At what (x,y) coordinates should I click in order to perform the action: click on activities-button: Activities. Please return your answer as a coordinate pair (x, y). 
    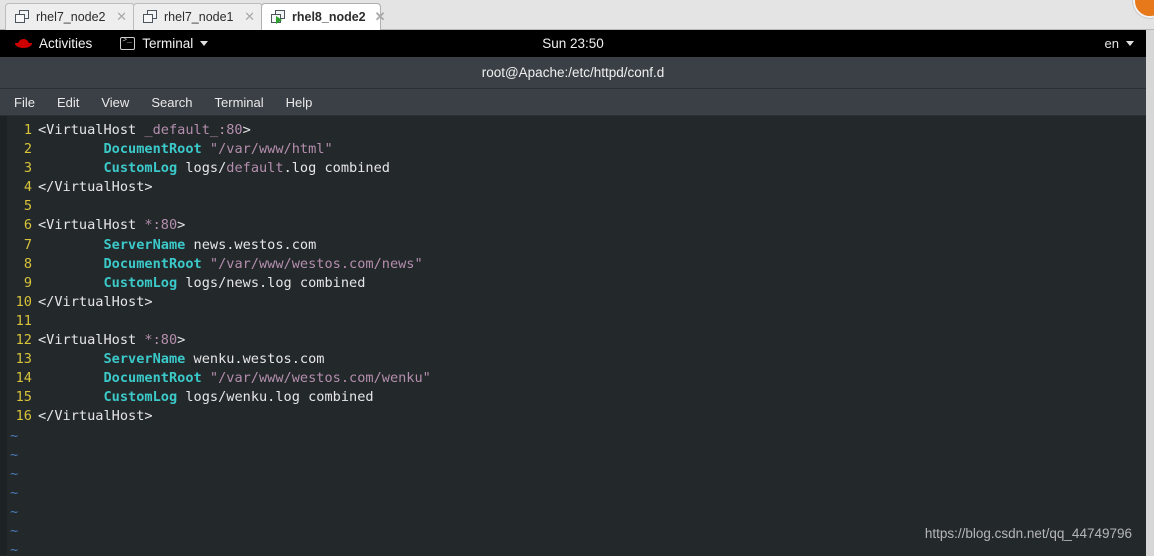
    Looking at the image, I should click on (53, 43).